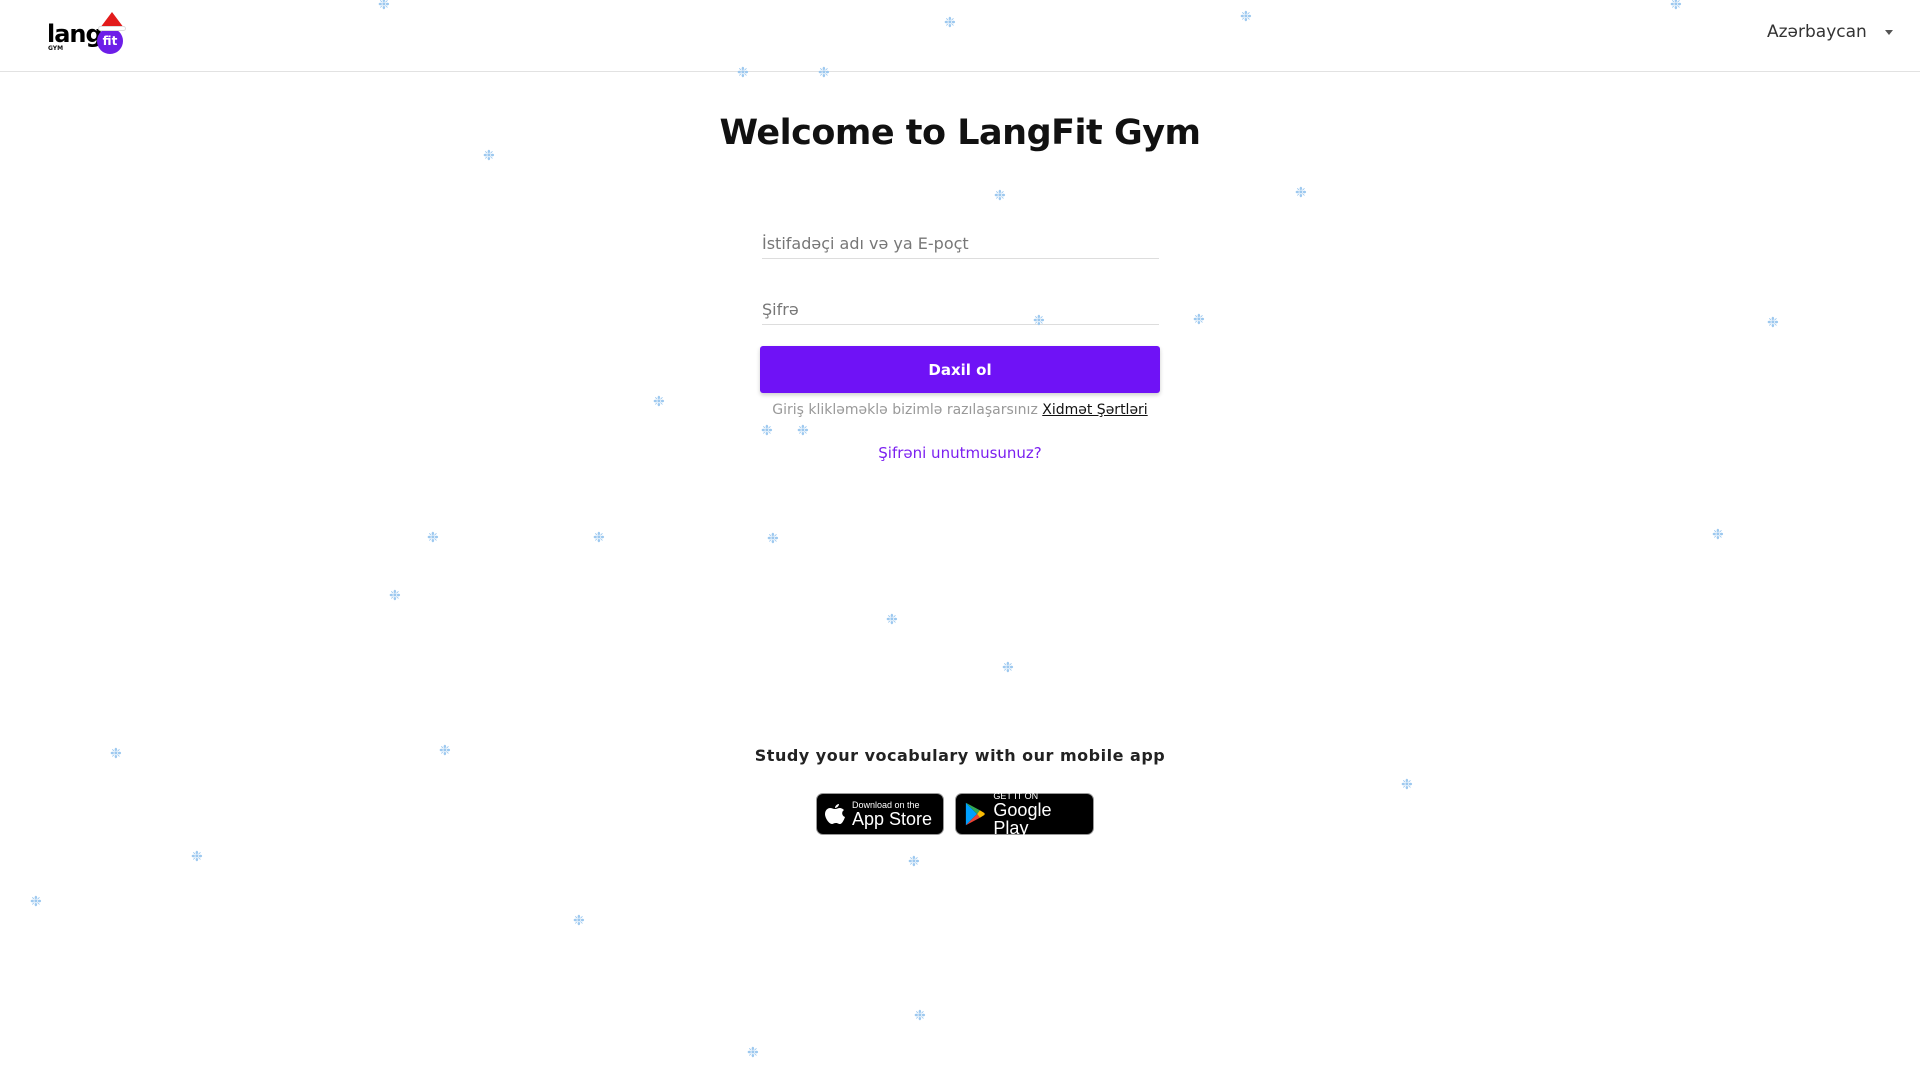  Describe the element at coordinates (960, 36) in the screenshot. I see `header: lang GYM fit Azərbaycan` at that location.